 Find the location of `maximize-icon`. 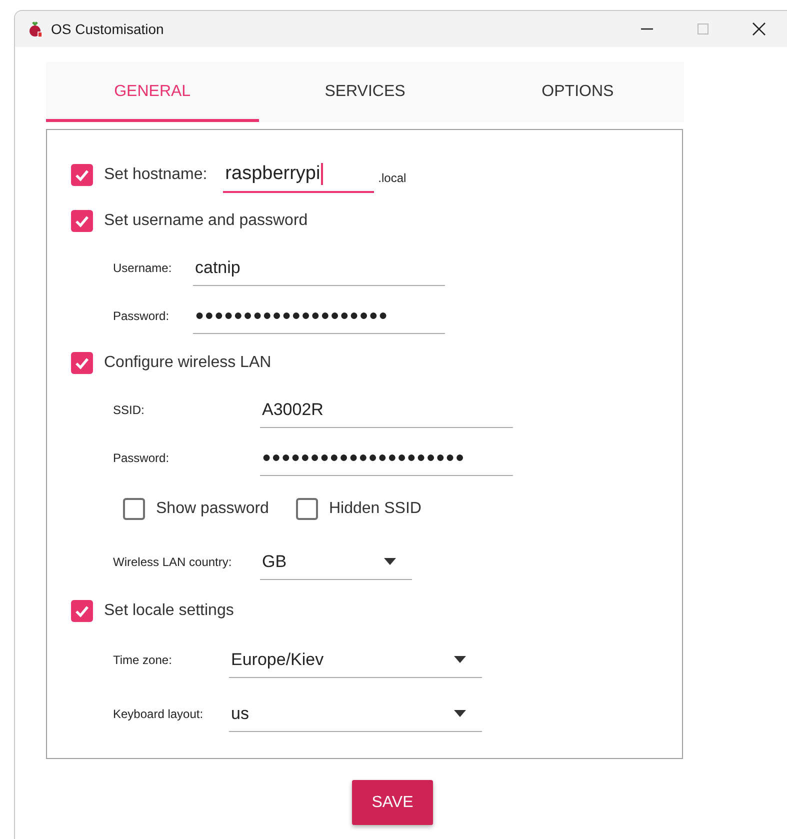

maximize-icon is located at coordinates (703, 29).